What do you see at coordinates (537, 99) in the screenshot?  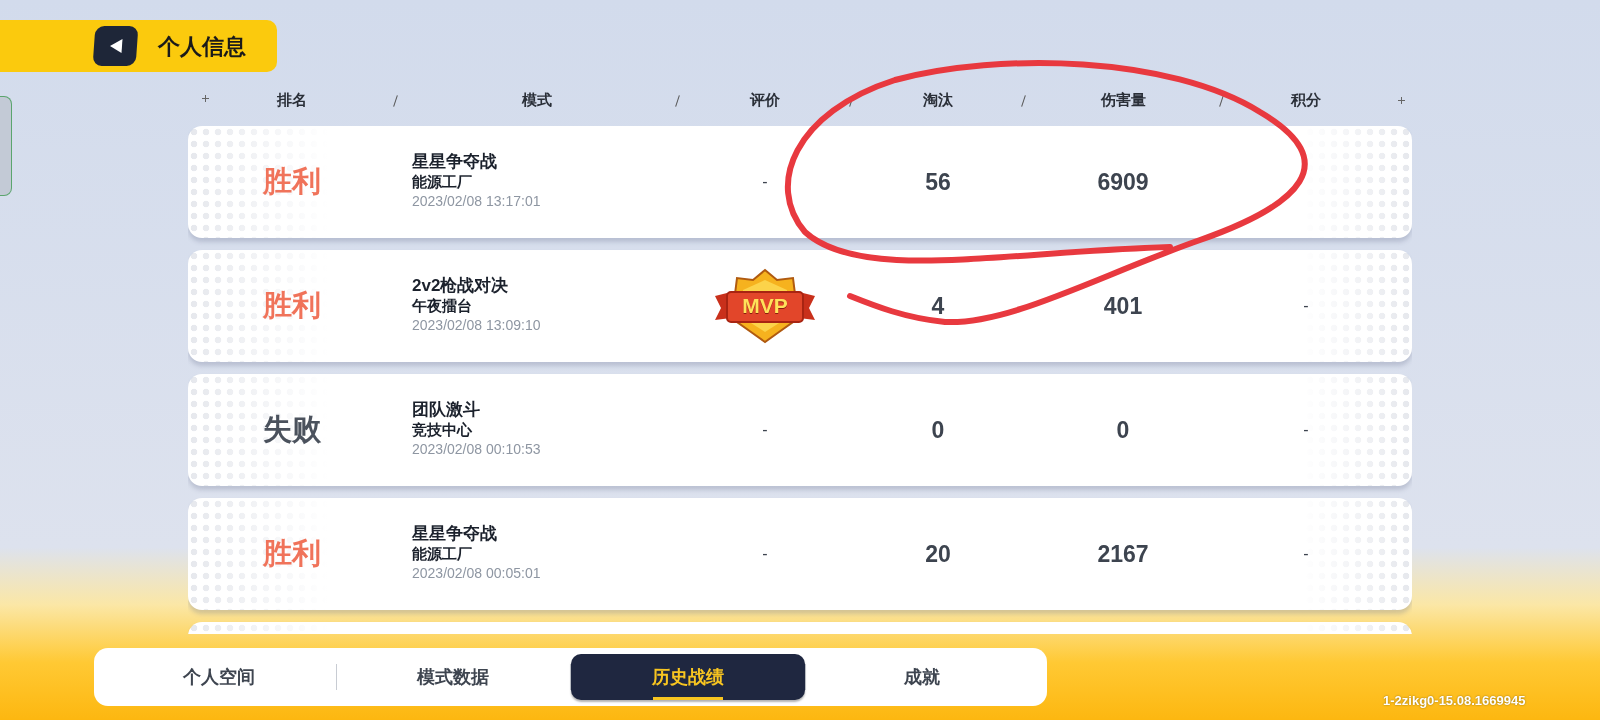 I see `column-header: 模式` at bounding box center [537, 99].